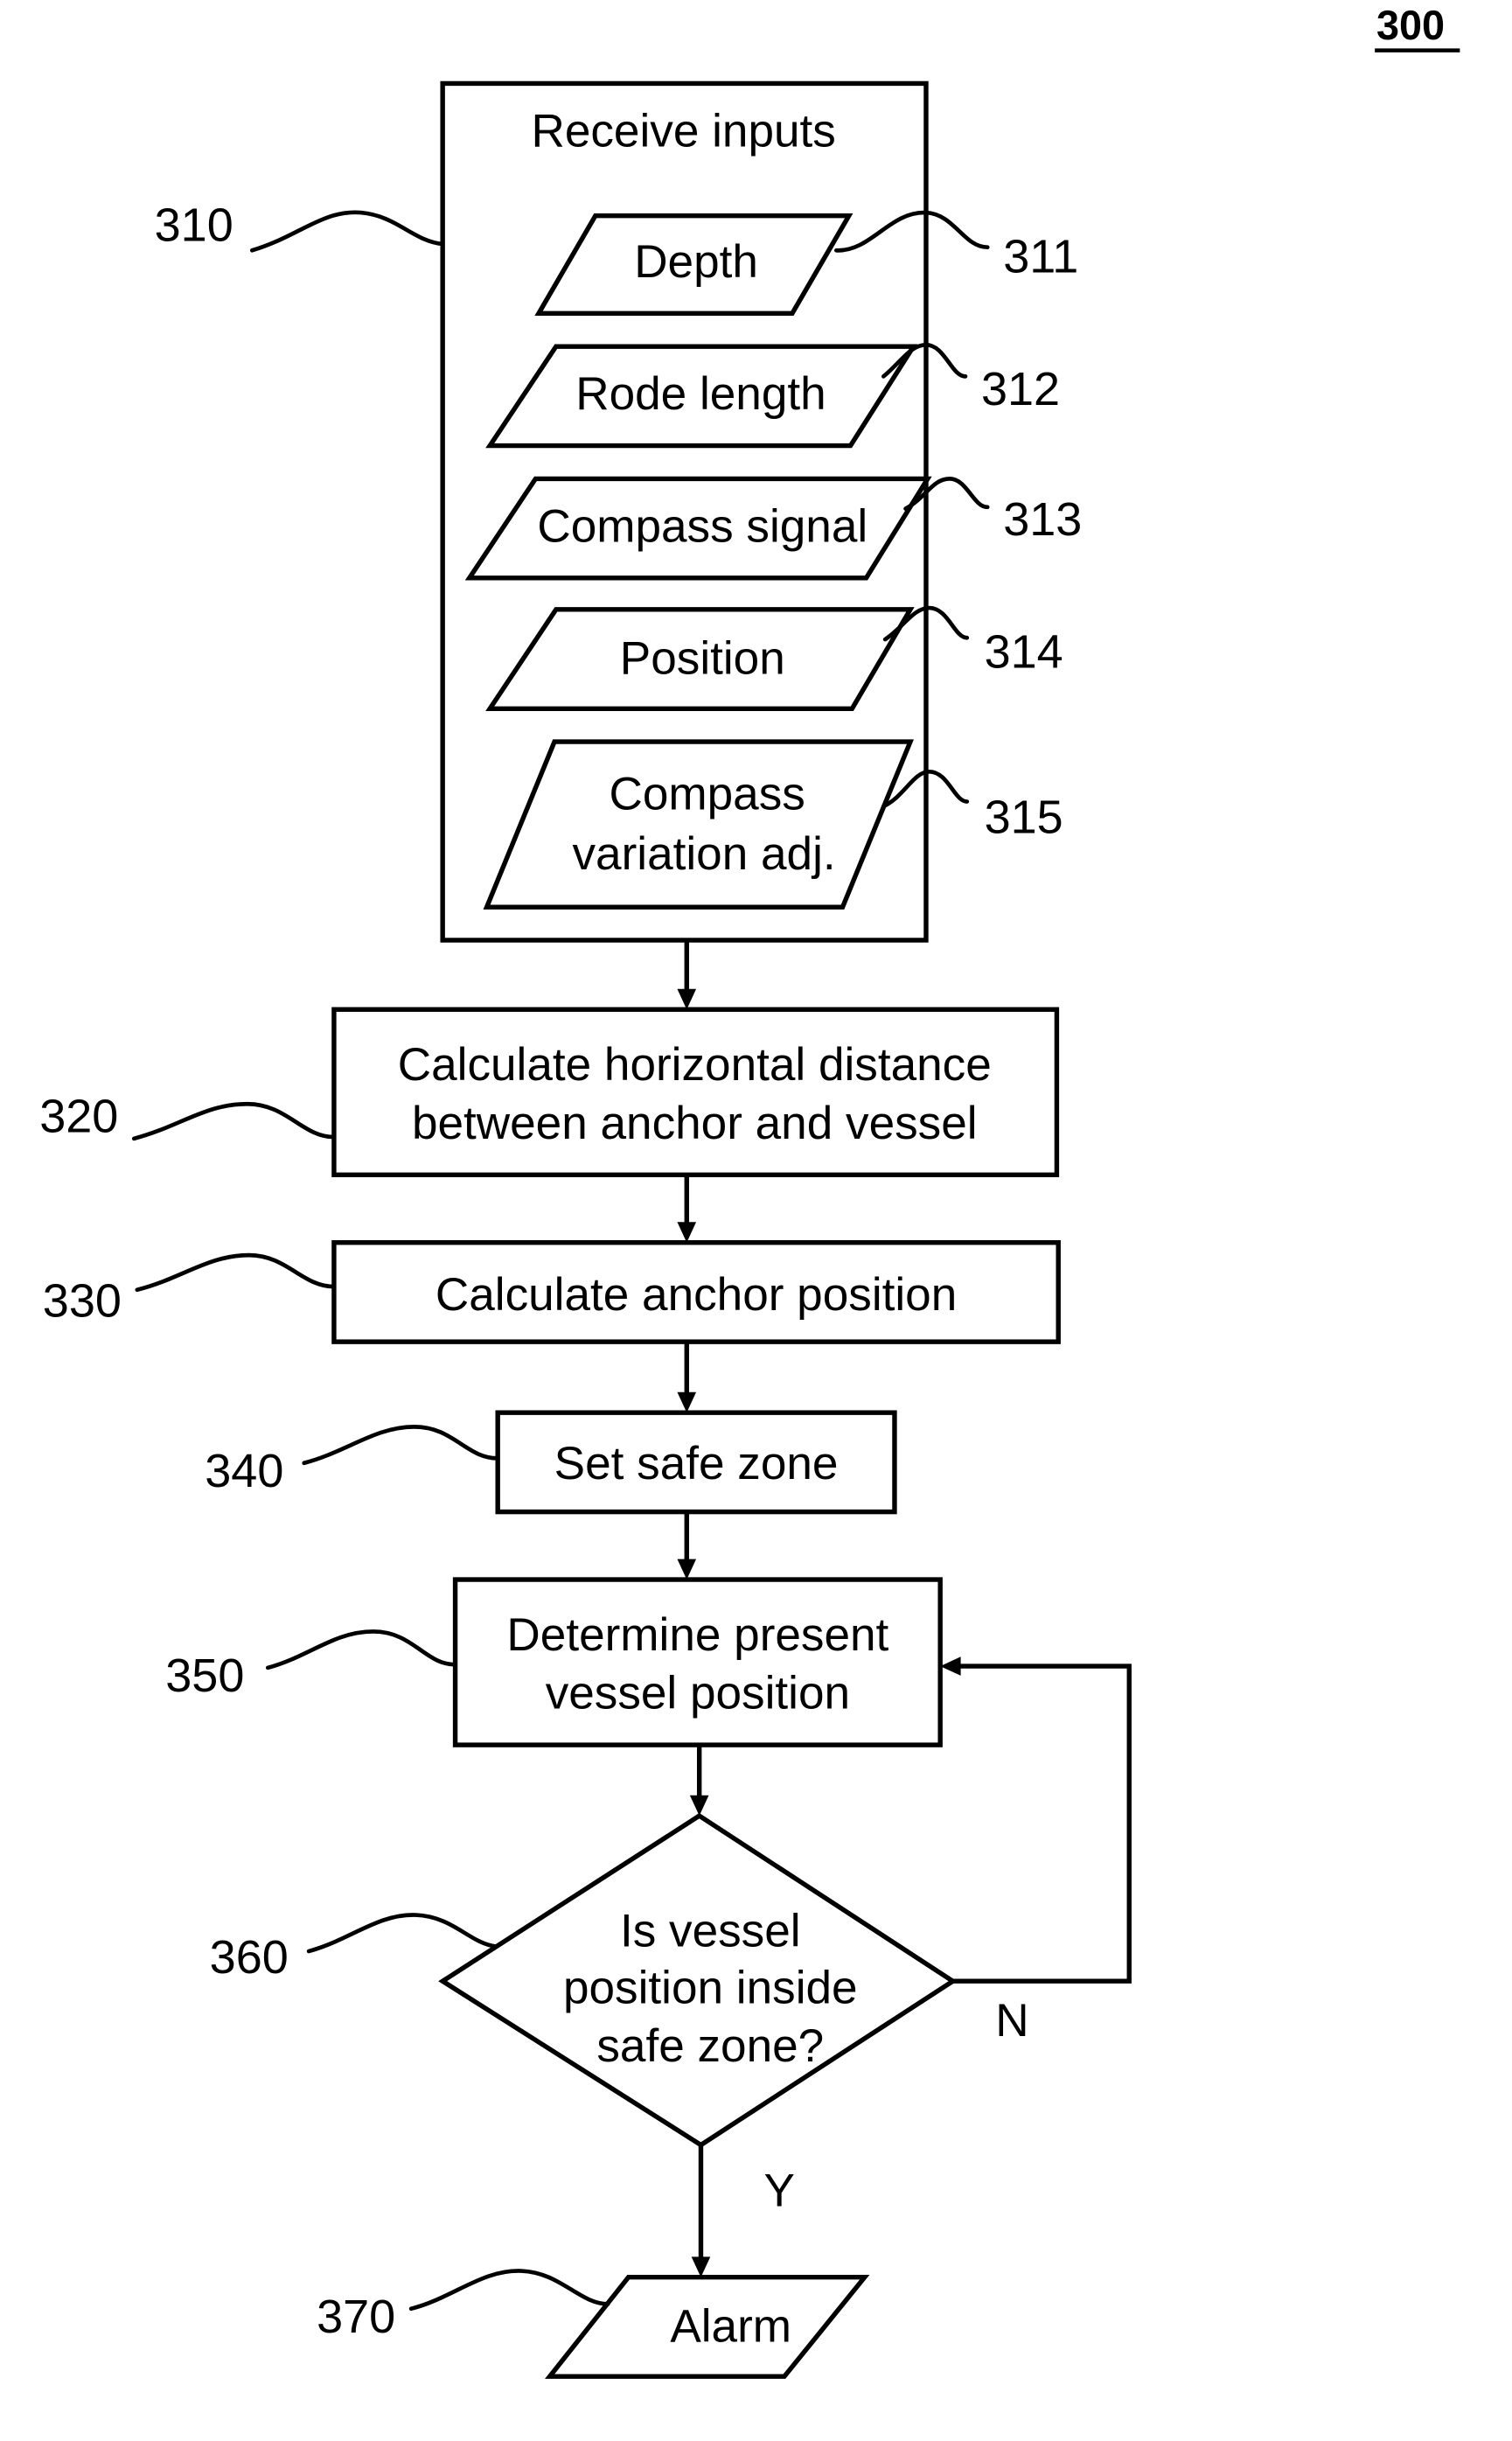 The image size is (1512, 2441). Describe the element at coordinates (1012, 2021) in the screenshot. I see `no-branch-label: N` at that location.